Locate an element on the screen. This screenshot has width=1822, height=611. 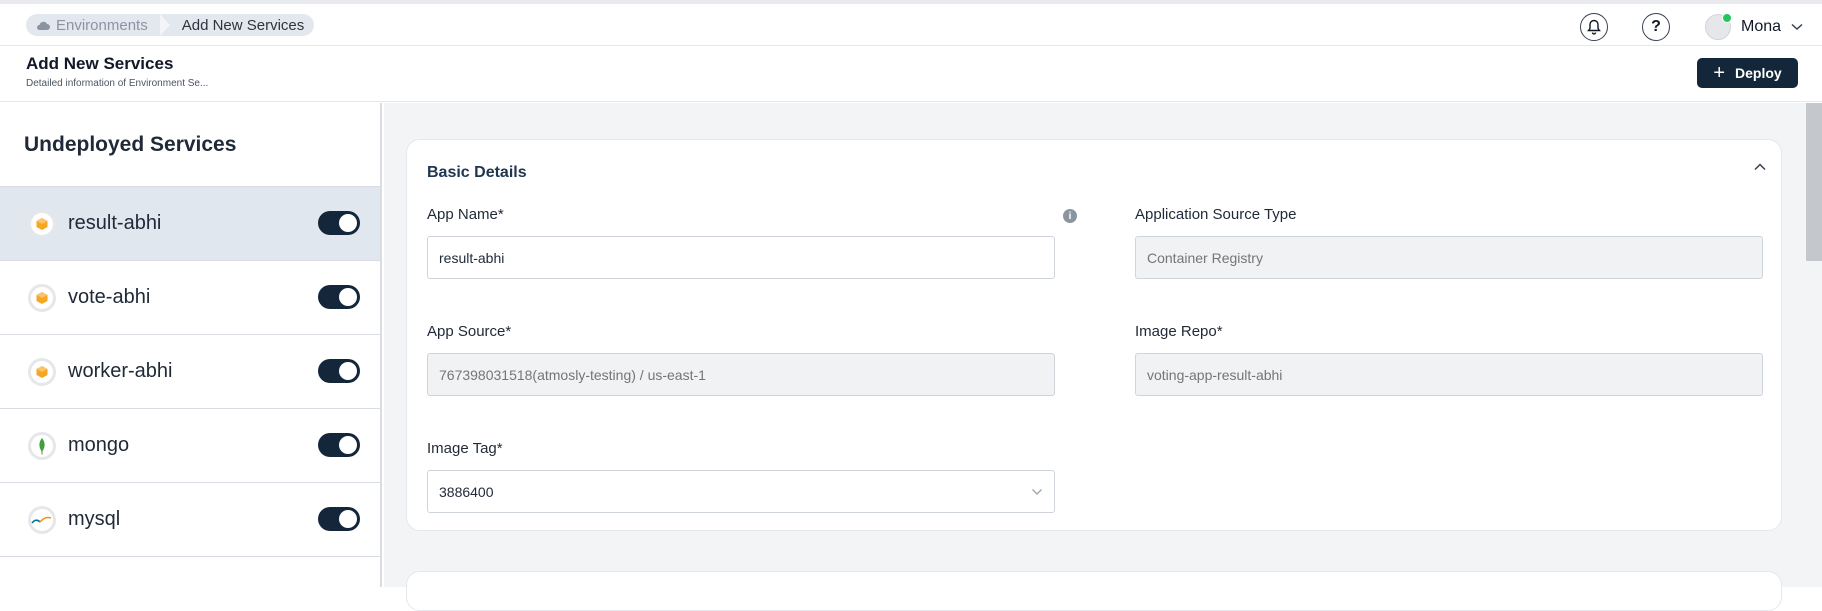
bell-icon is located at coordinates (1594, 27).